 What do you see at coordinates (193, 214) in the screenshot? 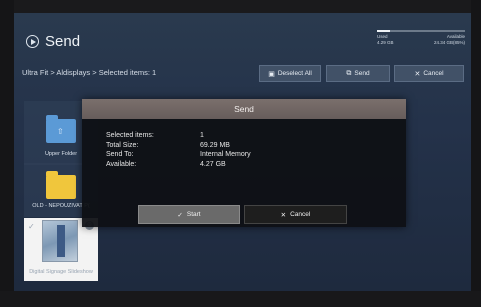
I see `start-label: Start` at bounding box center [193, 214].